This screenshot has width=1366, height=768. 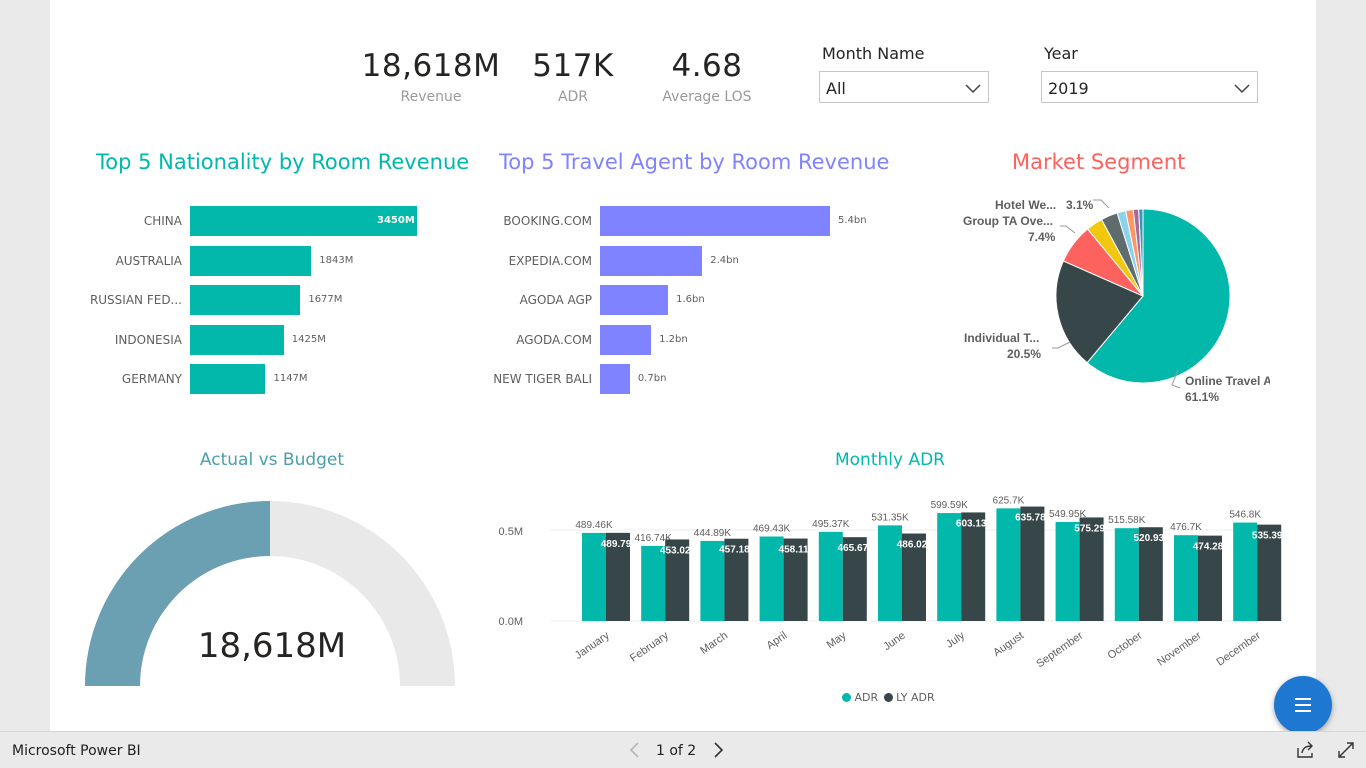 I want to click on adr-value-label: 531.35K, so click(x=890, y=517).